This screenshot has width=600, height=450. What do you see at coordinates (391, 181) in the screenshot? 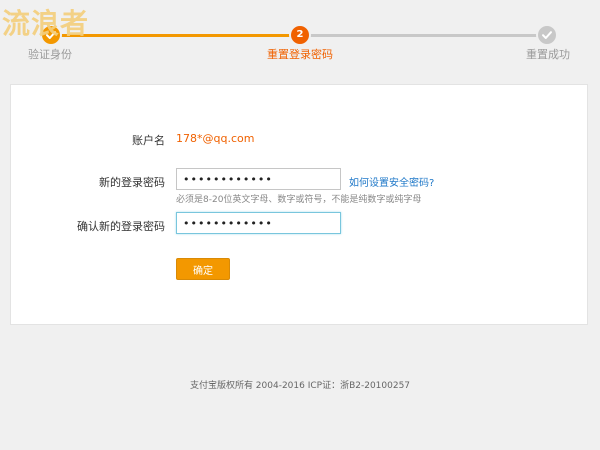
I see `password-help-link: 如何设置安全密码?` at bounding box center [391, 181].